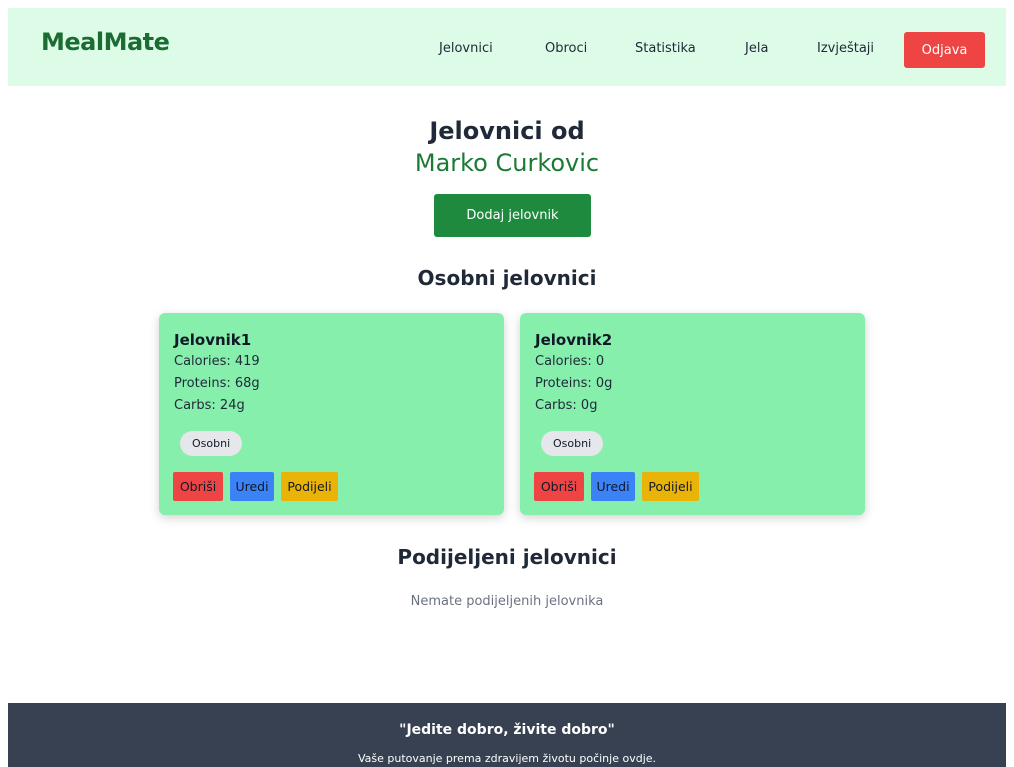 The height and width of the screenshot is (767, 1014). I want to click on personal-menus-heading: Osobni jelovnici, so click(507, 278).